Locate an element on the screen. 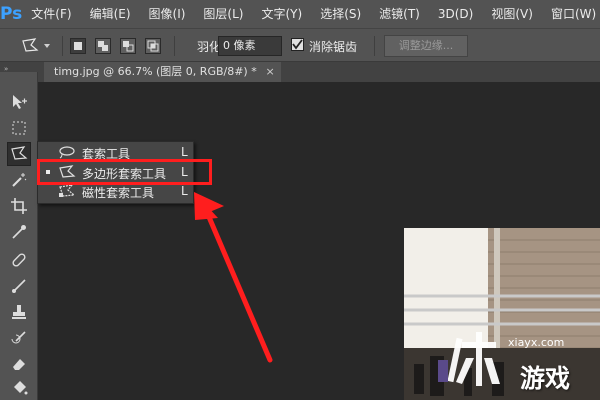  menu-3d: 3D(D) is located at coordinates (455, 14).